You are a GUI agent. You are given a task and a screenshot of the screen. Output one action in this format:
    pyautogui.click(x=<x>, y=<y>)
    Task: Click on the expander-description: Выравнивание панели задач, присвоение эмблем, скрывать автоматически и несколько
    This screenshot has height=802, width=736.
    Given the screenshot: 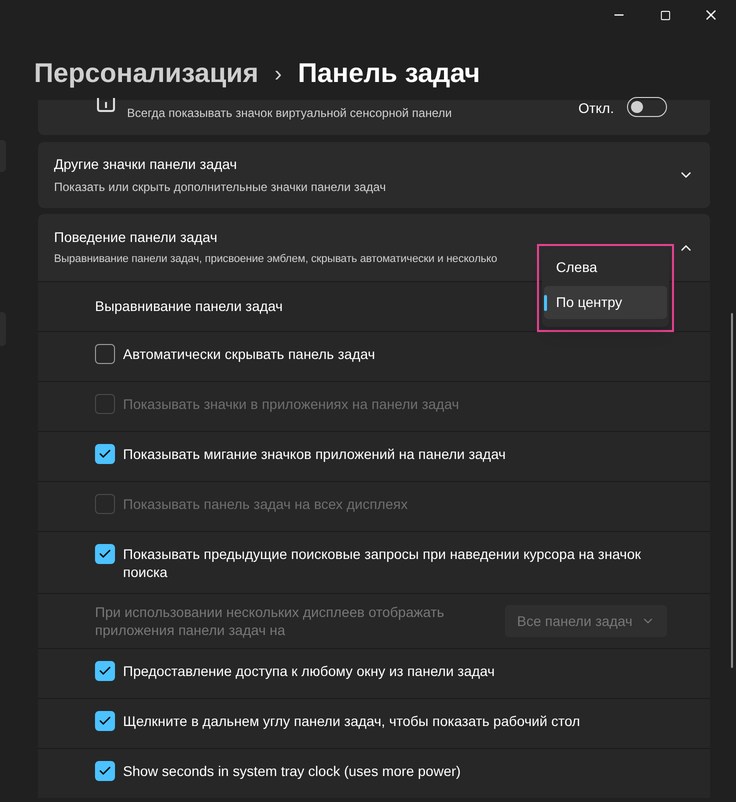 What is the action you would take?
    pyautogui.click(x=276, y=260)
    